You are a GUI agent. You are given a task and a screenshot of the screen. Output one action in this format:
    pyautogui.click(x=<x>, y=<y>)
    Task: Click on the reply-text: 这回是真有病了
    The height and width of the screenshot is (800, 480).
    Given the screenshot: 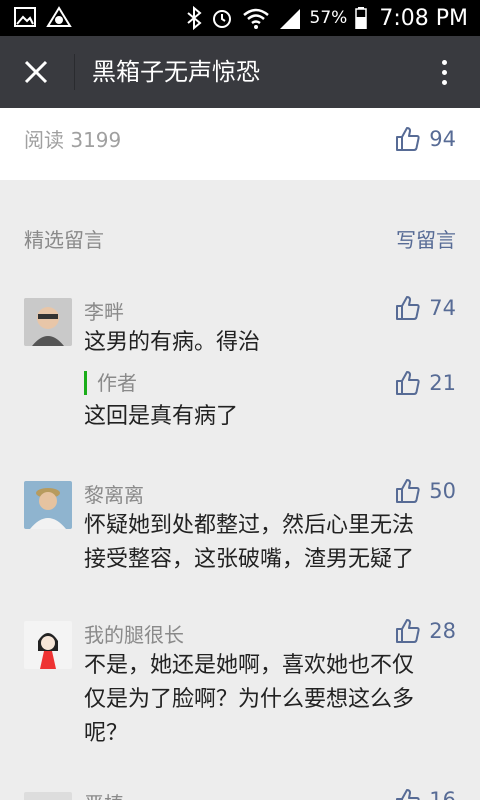 What is the action you would take?
    pyautogui.click(x=161, y=416)
    